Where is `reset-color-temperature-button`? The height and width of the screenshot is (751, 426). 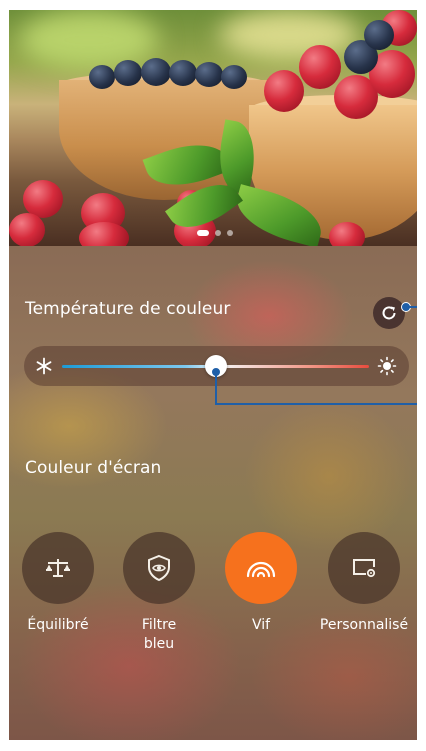
reset-color-temperature-button is located at coordinates (389, 313).